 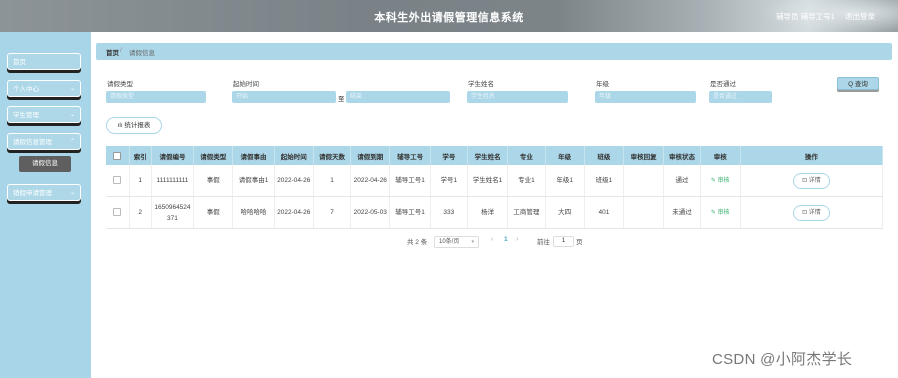 I want to click on sidebar-item-label: 首页, so click(x=19, y=62).